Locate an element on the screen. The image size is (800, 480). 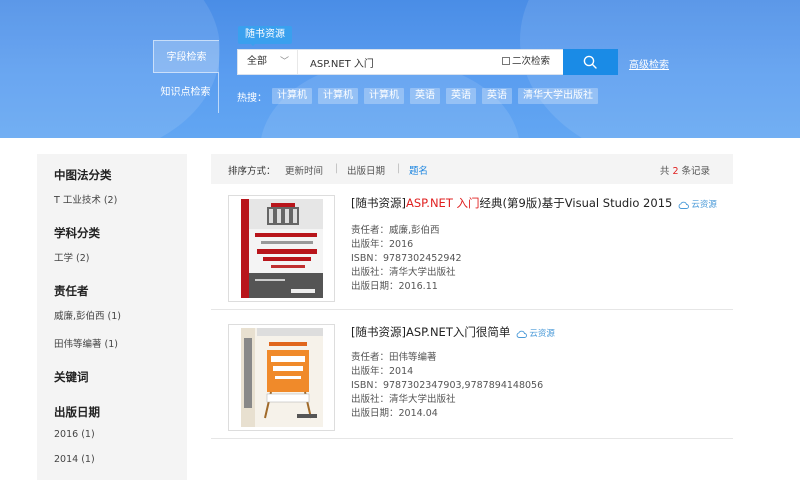
result-title-highlight: ASP.NET 入门 is located at coordinates (442, 203).